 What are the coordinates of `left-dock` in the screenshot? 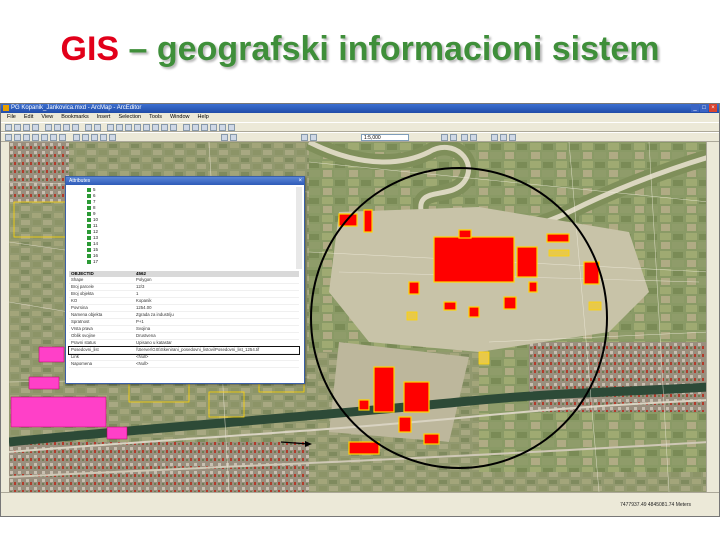 It's located at (5, 317).